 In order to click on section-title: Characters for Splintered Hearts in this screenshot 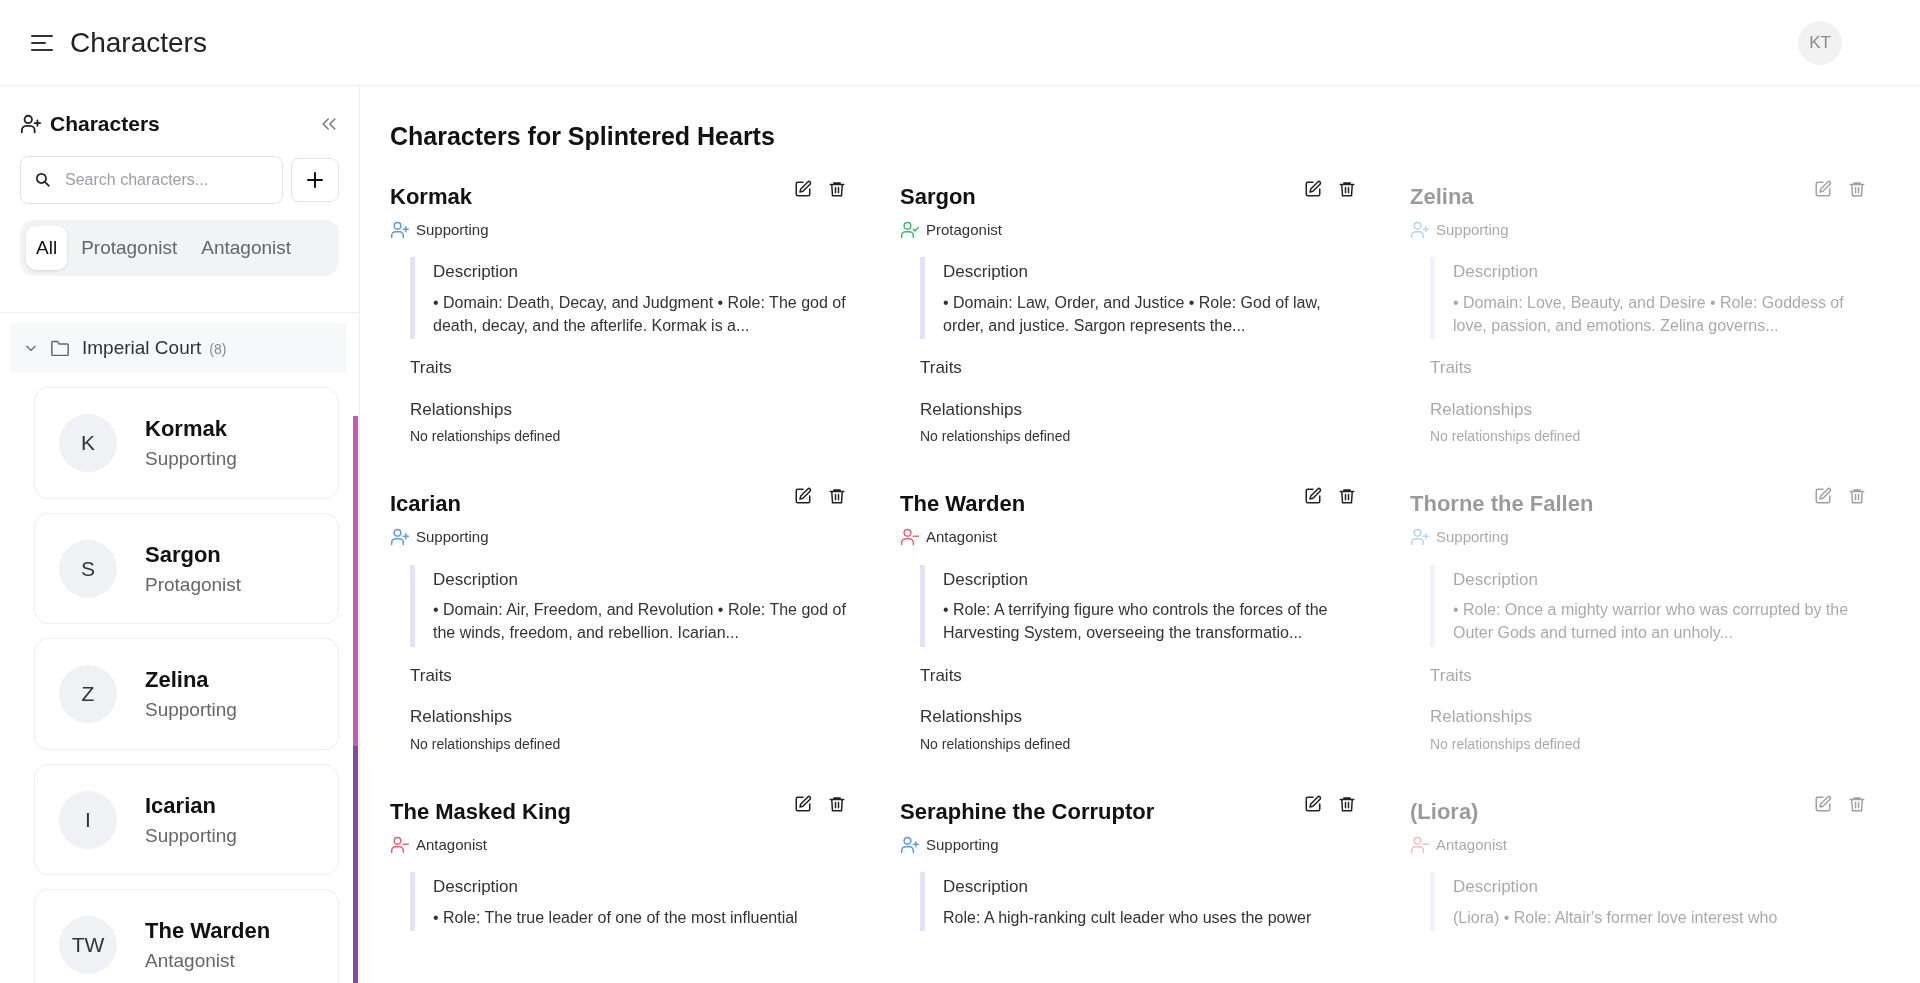, I will do `click(583, 137)`.